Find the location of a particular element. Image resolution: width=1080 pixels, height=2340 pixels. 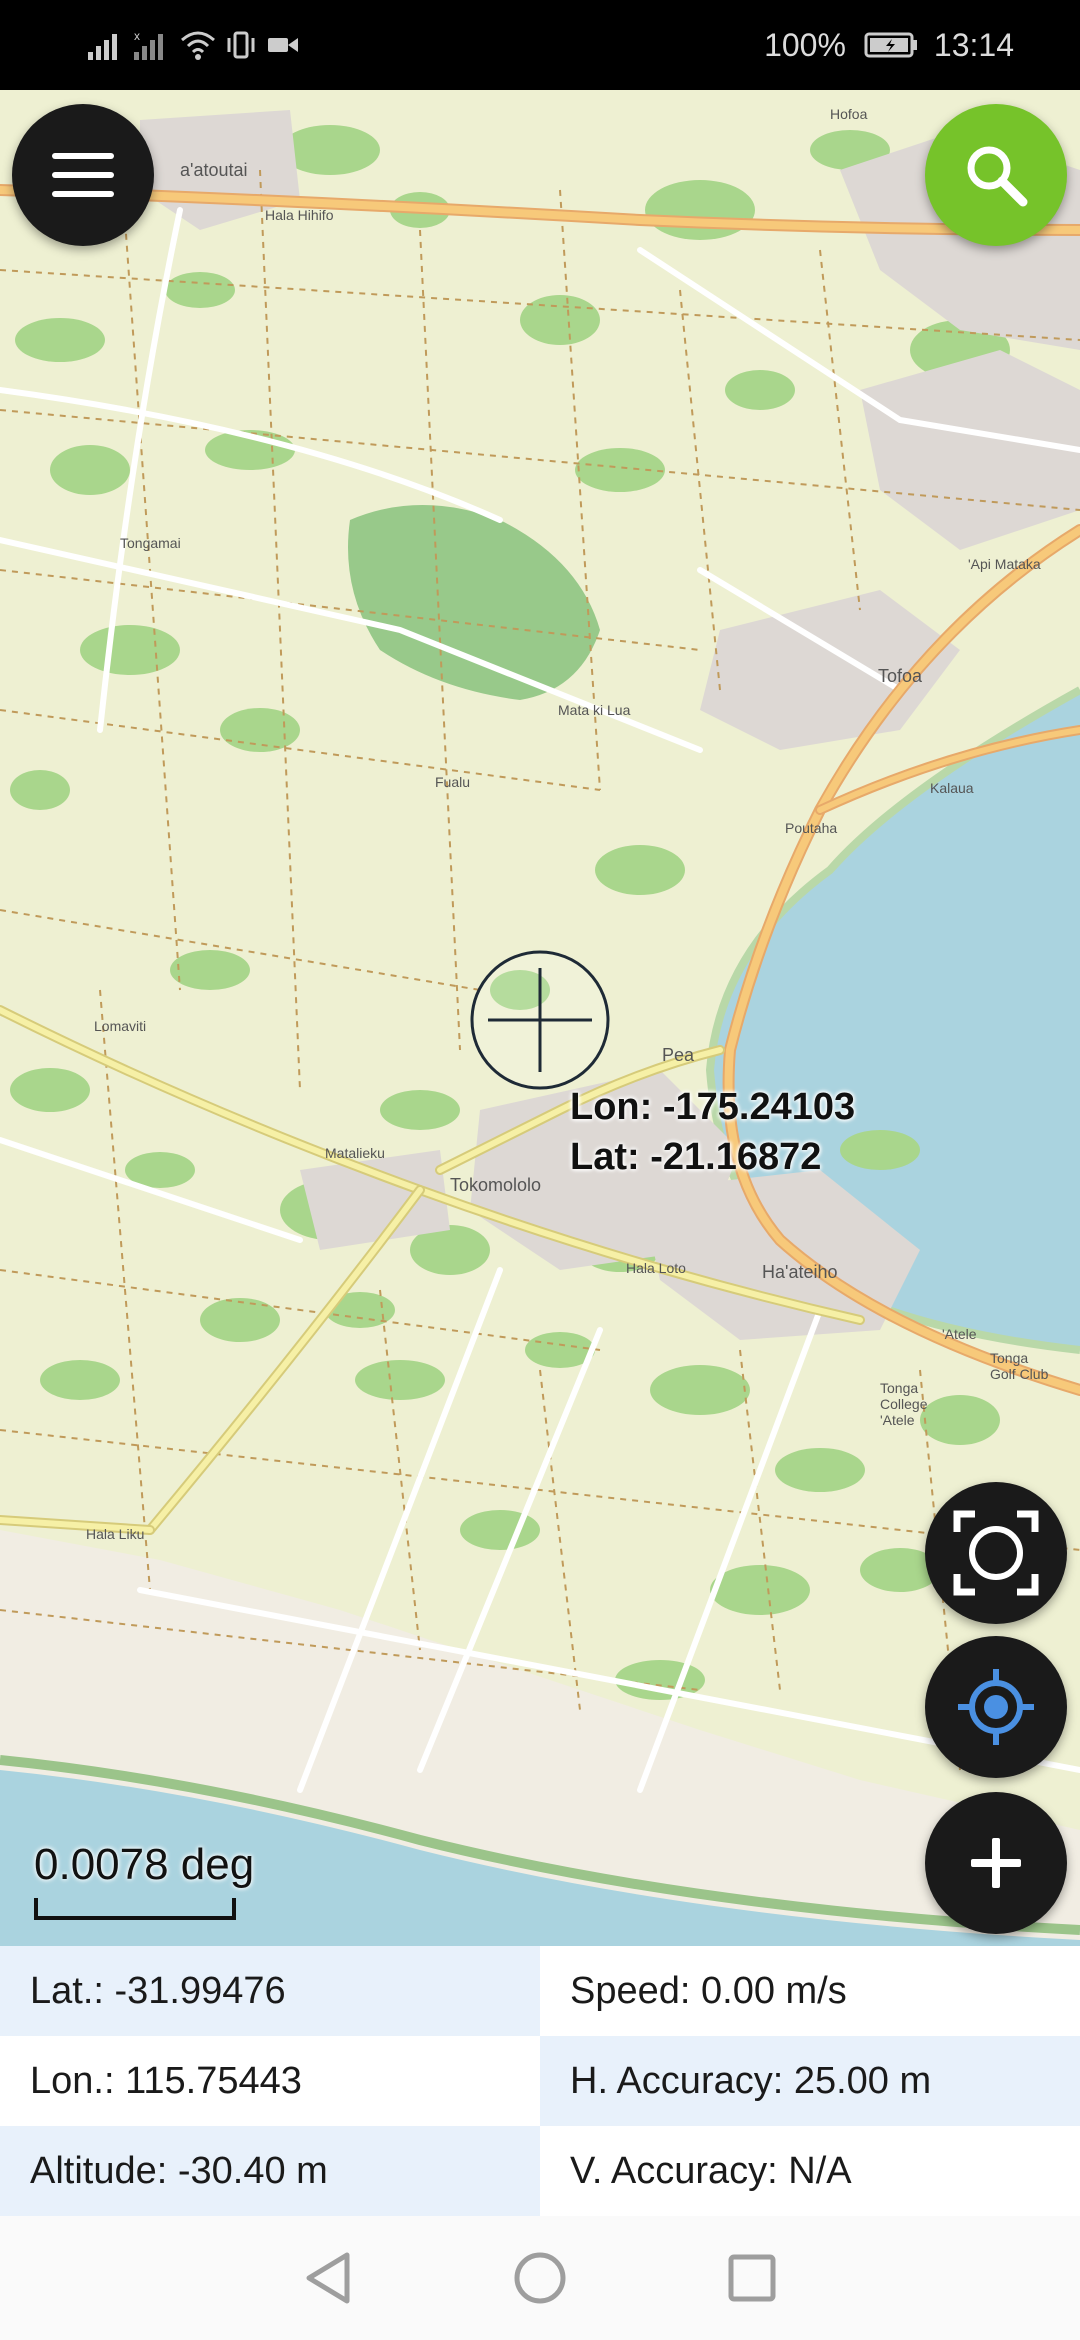

search-button is located at coordinates (996, 175).